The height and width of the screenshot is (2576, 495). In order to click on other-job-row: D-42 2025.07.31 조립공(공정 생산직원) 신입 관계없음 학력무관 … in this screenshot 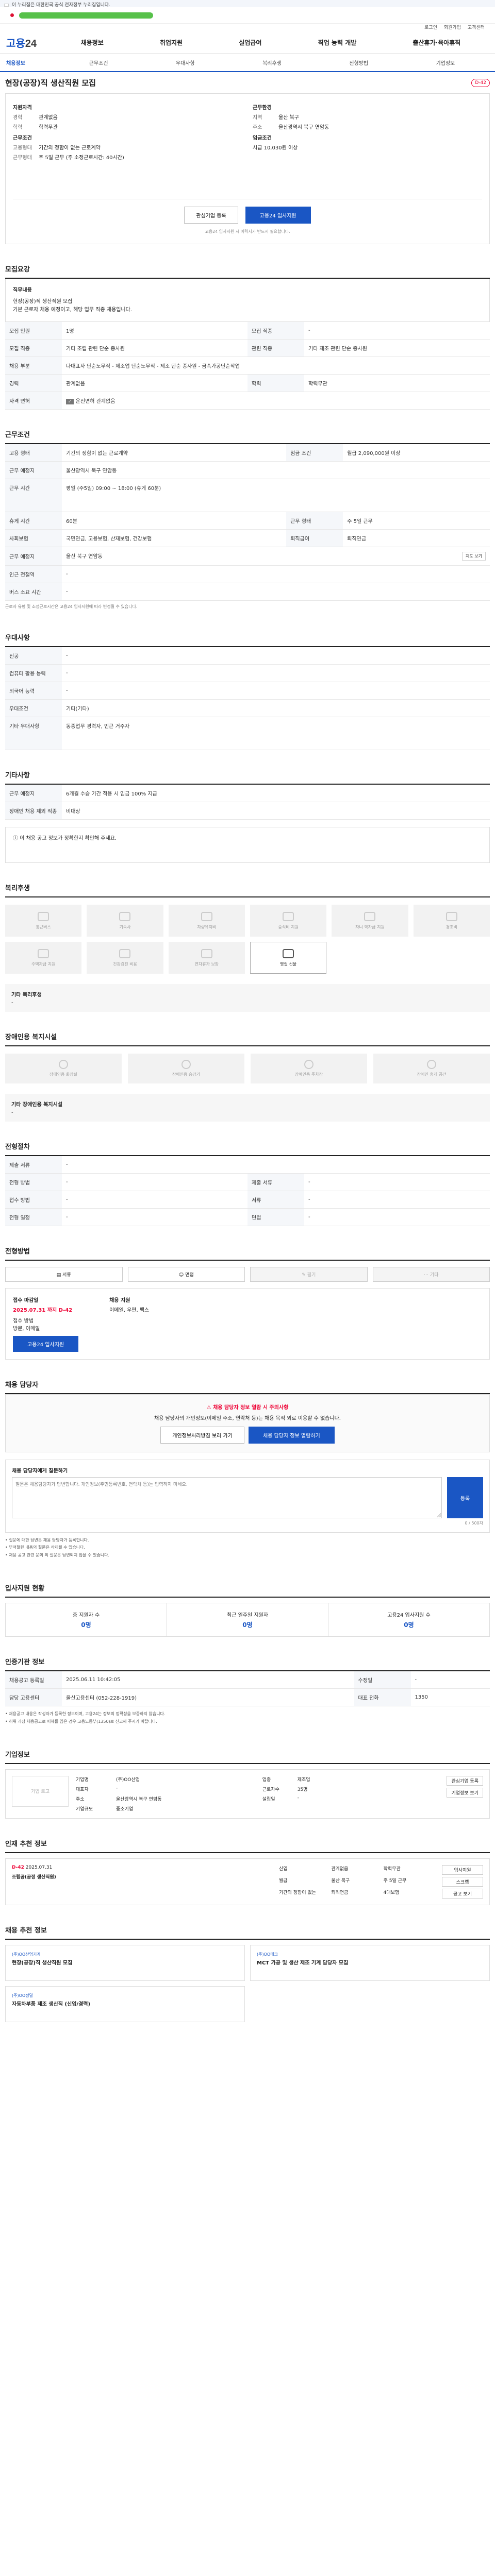, I will do `click(247, 1881)`.